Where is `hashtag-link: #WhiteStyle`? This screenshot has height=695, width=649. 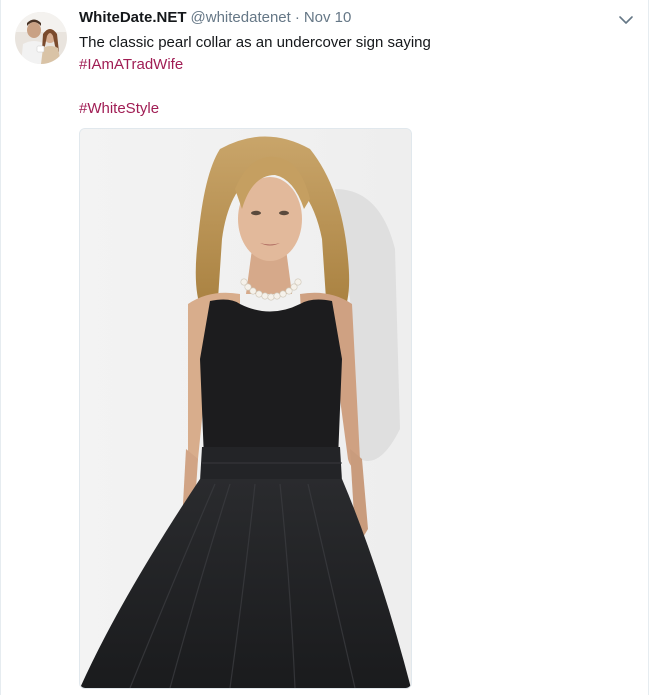 hashtag-link: #WhiteStyle is located at coordinates (119, 108).